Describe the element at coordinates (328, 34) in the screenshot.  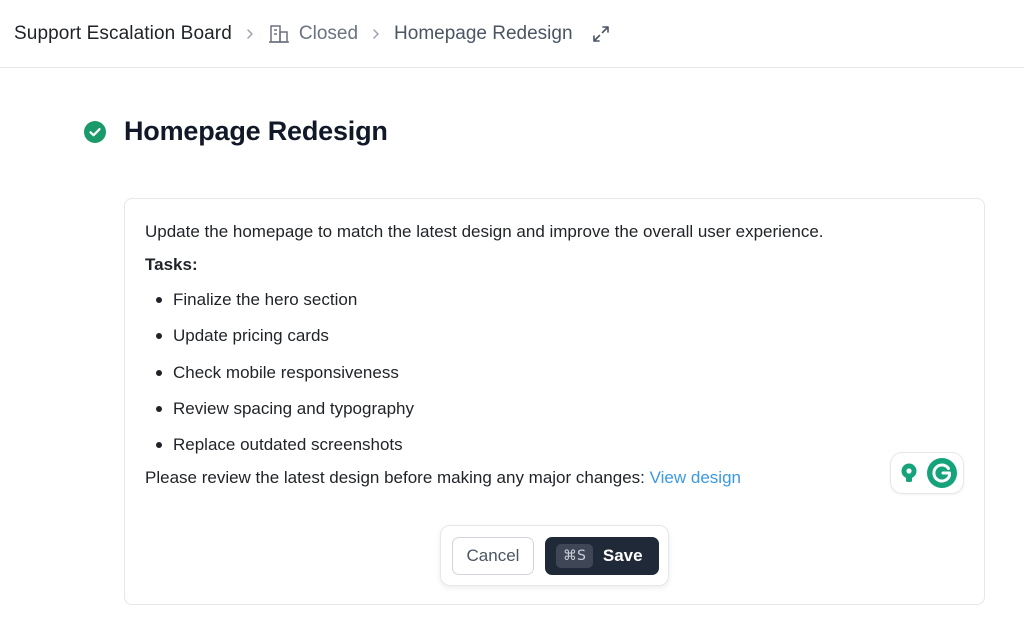
I see `breadcrumb-status-link: Closed` at that location.